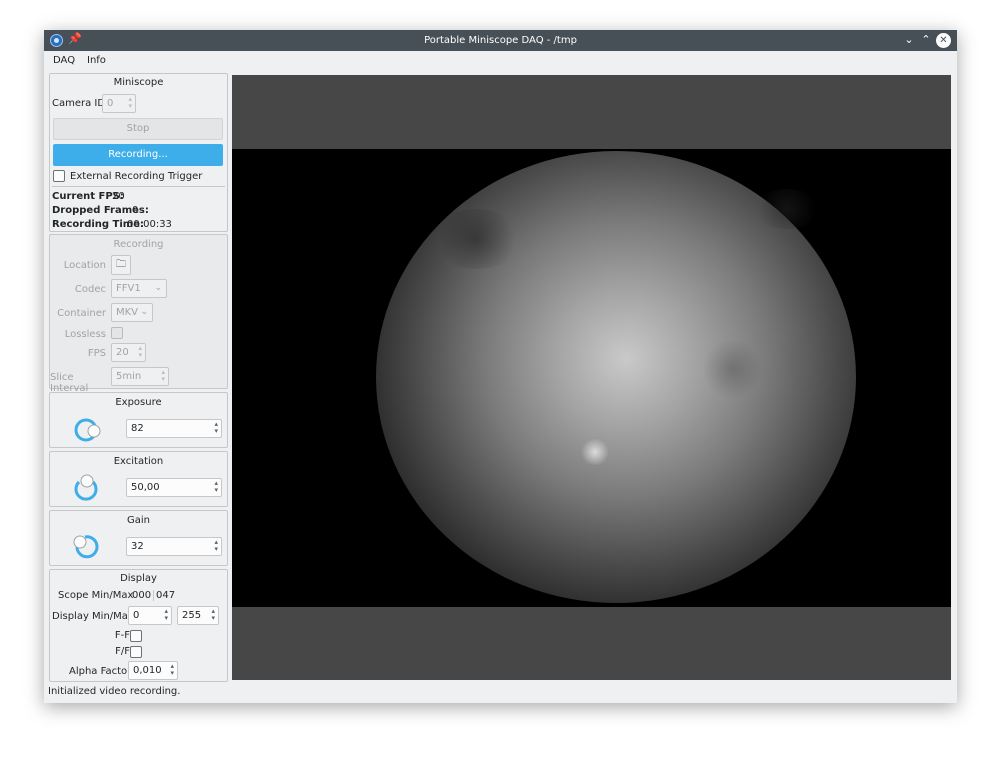 The height and width of the screenshot is (759, 1000). I want to click on divider, so click(138, 186).